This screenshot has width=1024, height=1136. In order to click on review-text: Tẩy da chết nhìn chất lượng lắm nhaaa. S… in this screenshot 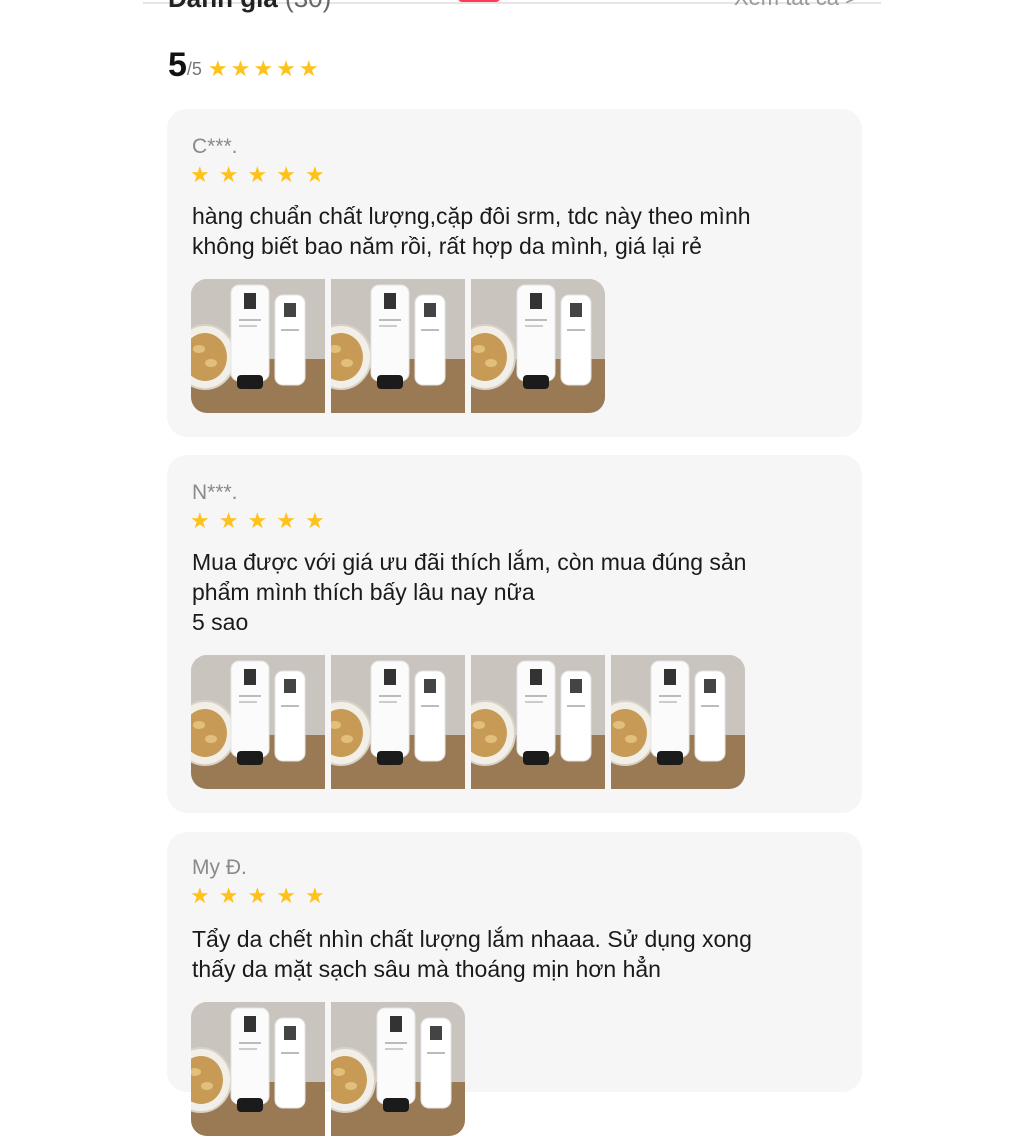, I will do `click(472, 954)`.